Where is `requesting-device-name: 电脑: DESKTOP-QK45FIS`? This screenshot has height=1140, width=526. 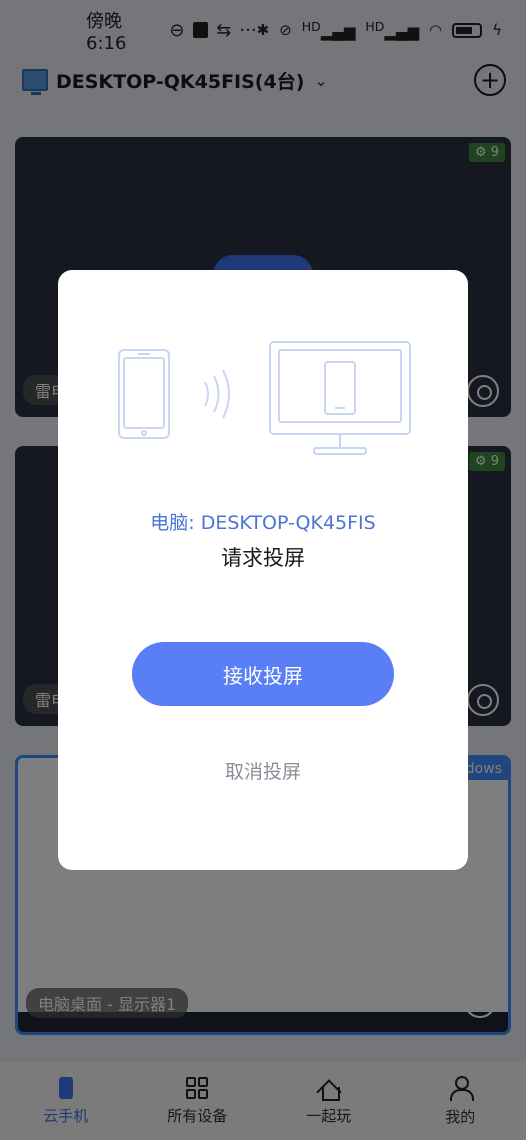 requesting-device-name: 电脑: DESKTOP-QK45FIS is located at coordinates (263, 523).